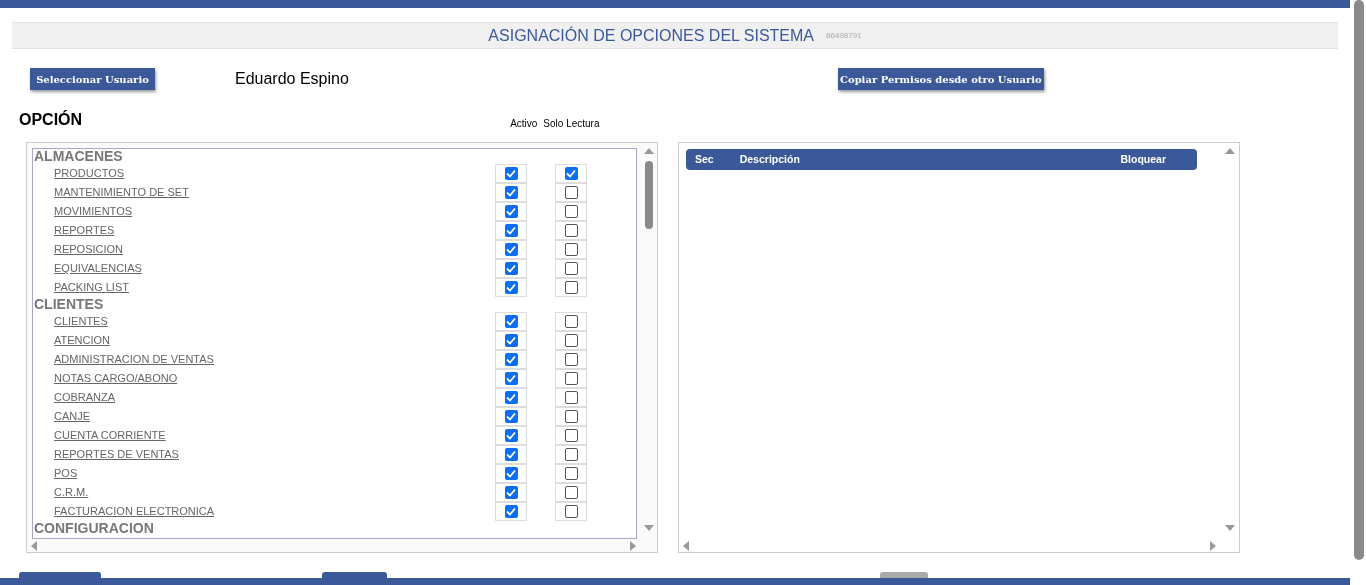 This screenshot has height=585, width=1366. I want to click on page-scrollbar, so click(1359, 280).